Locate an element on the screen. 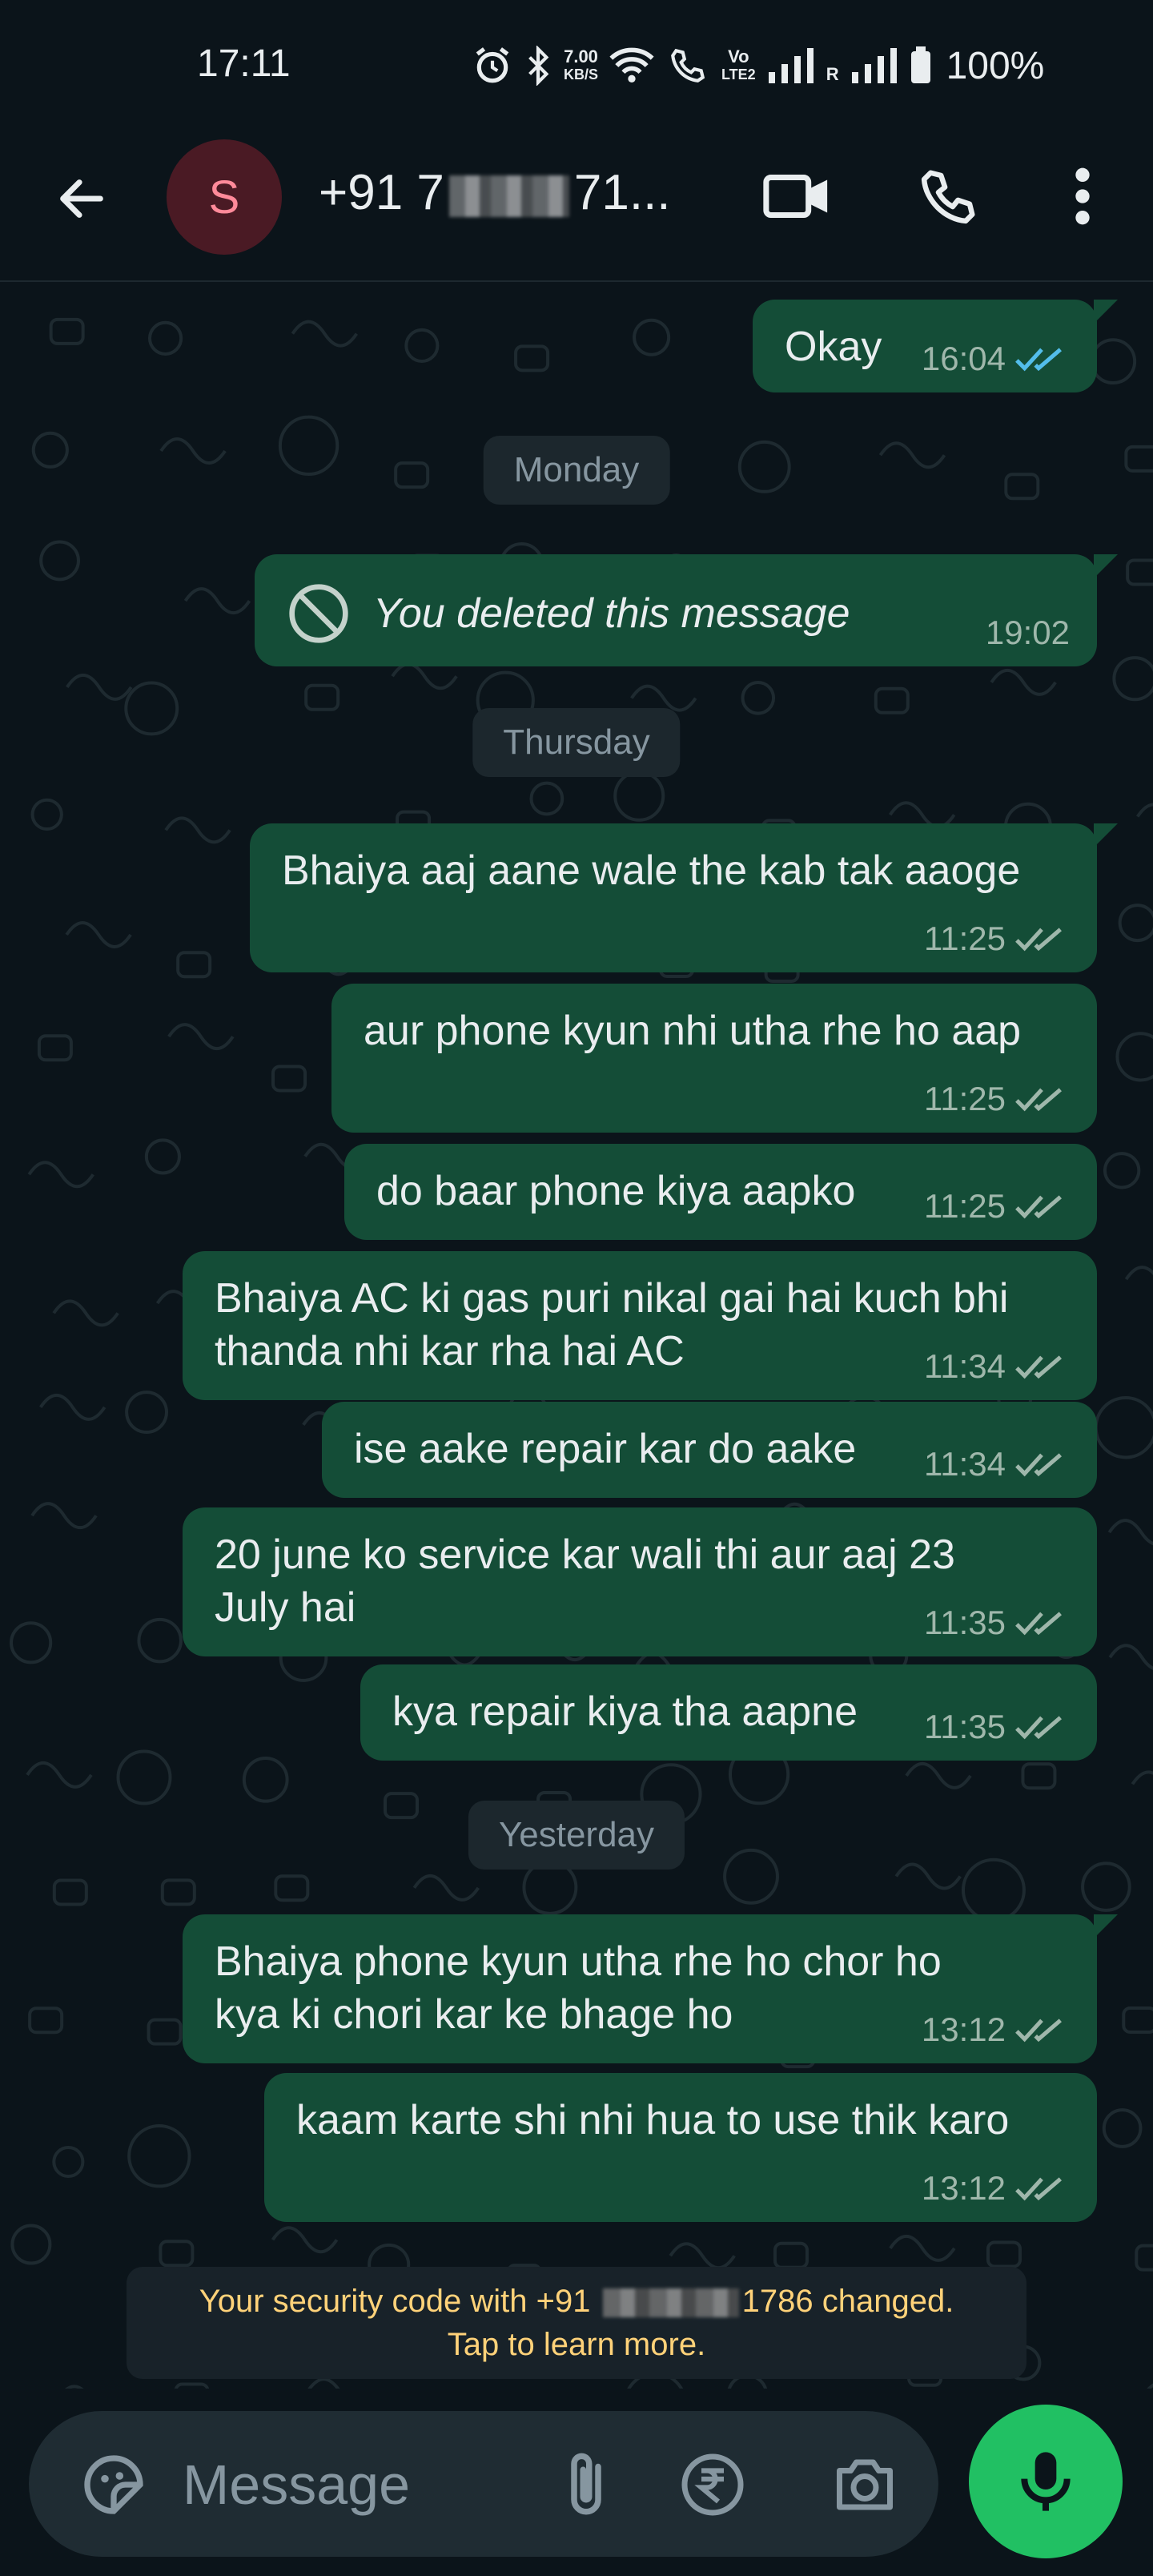 This screenshot has height=2576, width=1153. sticker-button is located at coordinates (114, 2485).